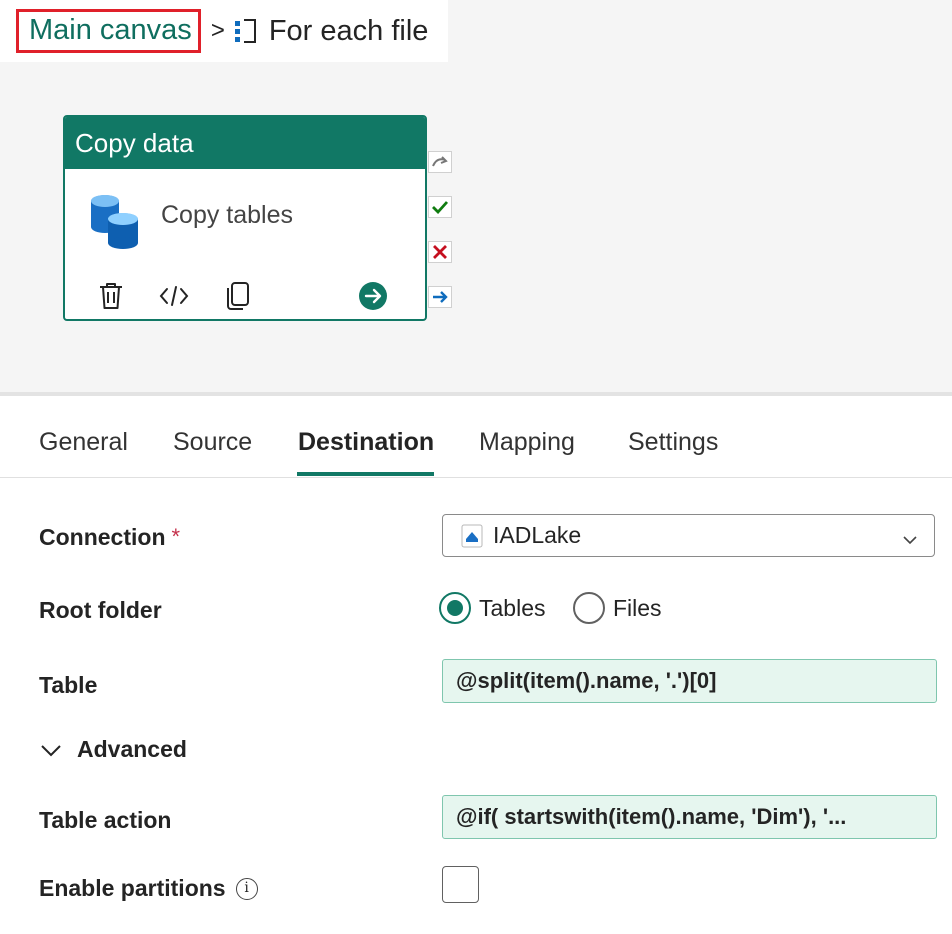 This screenshot has width=952, height=934. What do you see at coordinates (673, 442) in the screenshot?
I see `tab-settings: Settings` at bounding box center [673, 442].